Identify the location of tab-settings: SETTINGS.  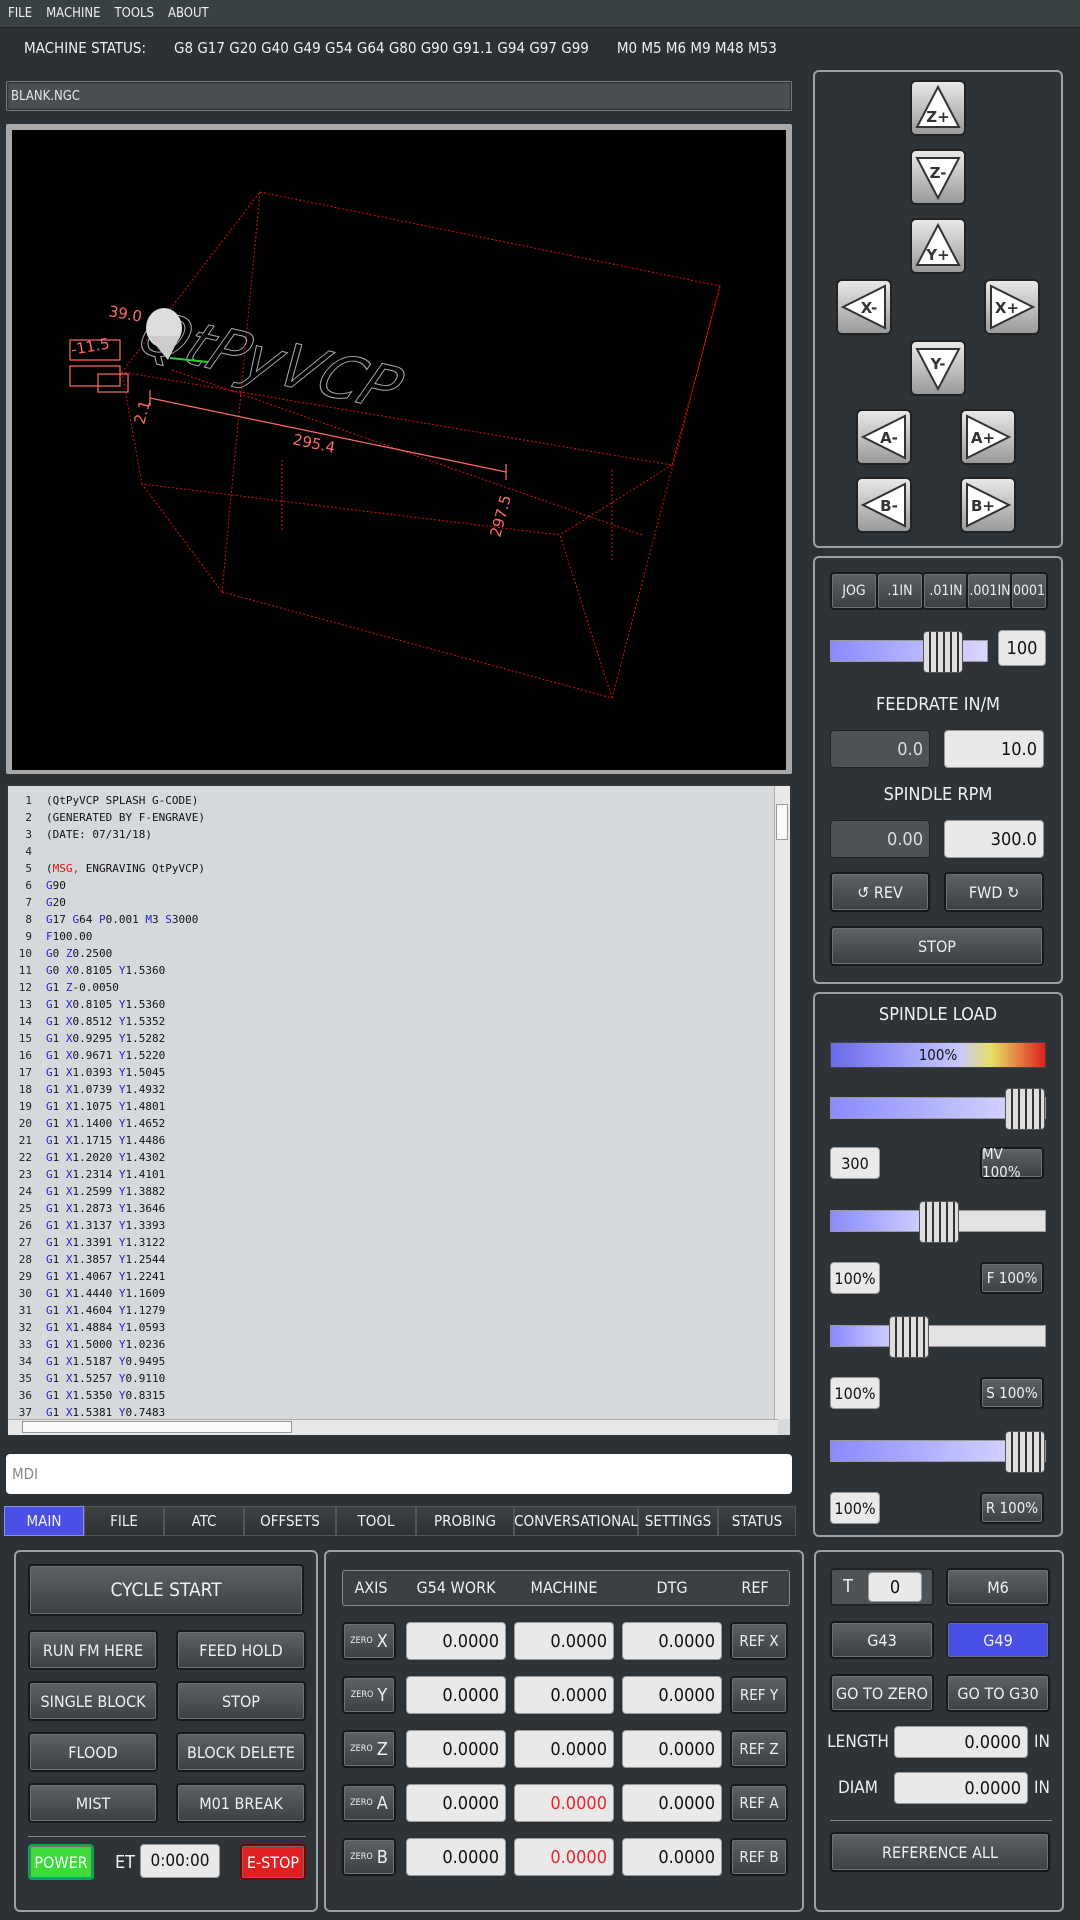
(678, 1521).